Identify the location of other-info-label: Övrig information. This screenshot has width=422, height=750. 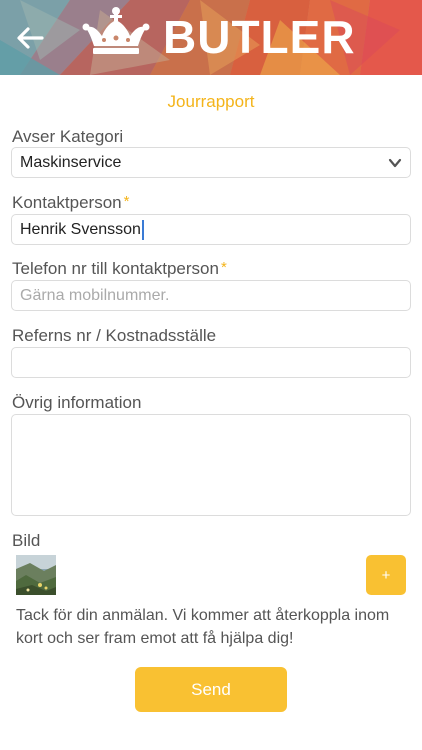
(77, 402).